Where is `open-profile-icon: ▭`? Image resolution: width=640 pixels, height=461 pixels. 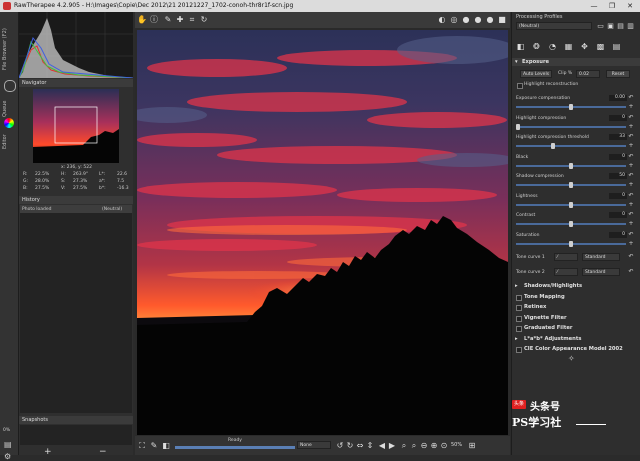 open-profile-icon: ▭ is located at coordinates (600, 26).